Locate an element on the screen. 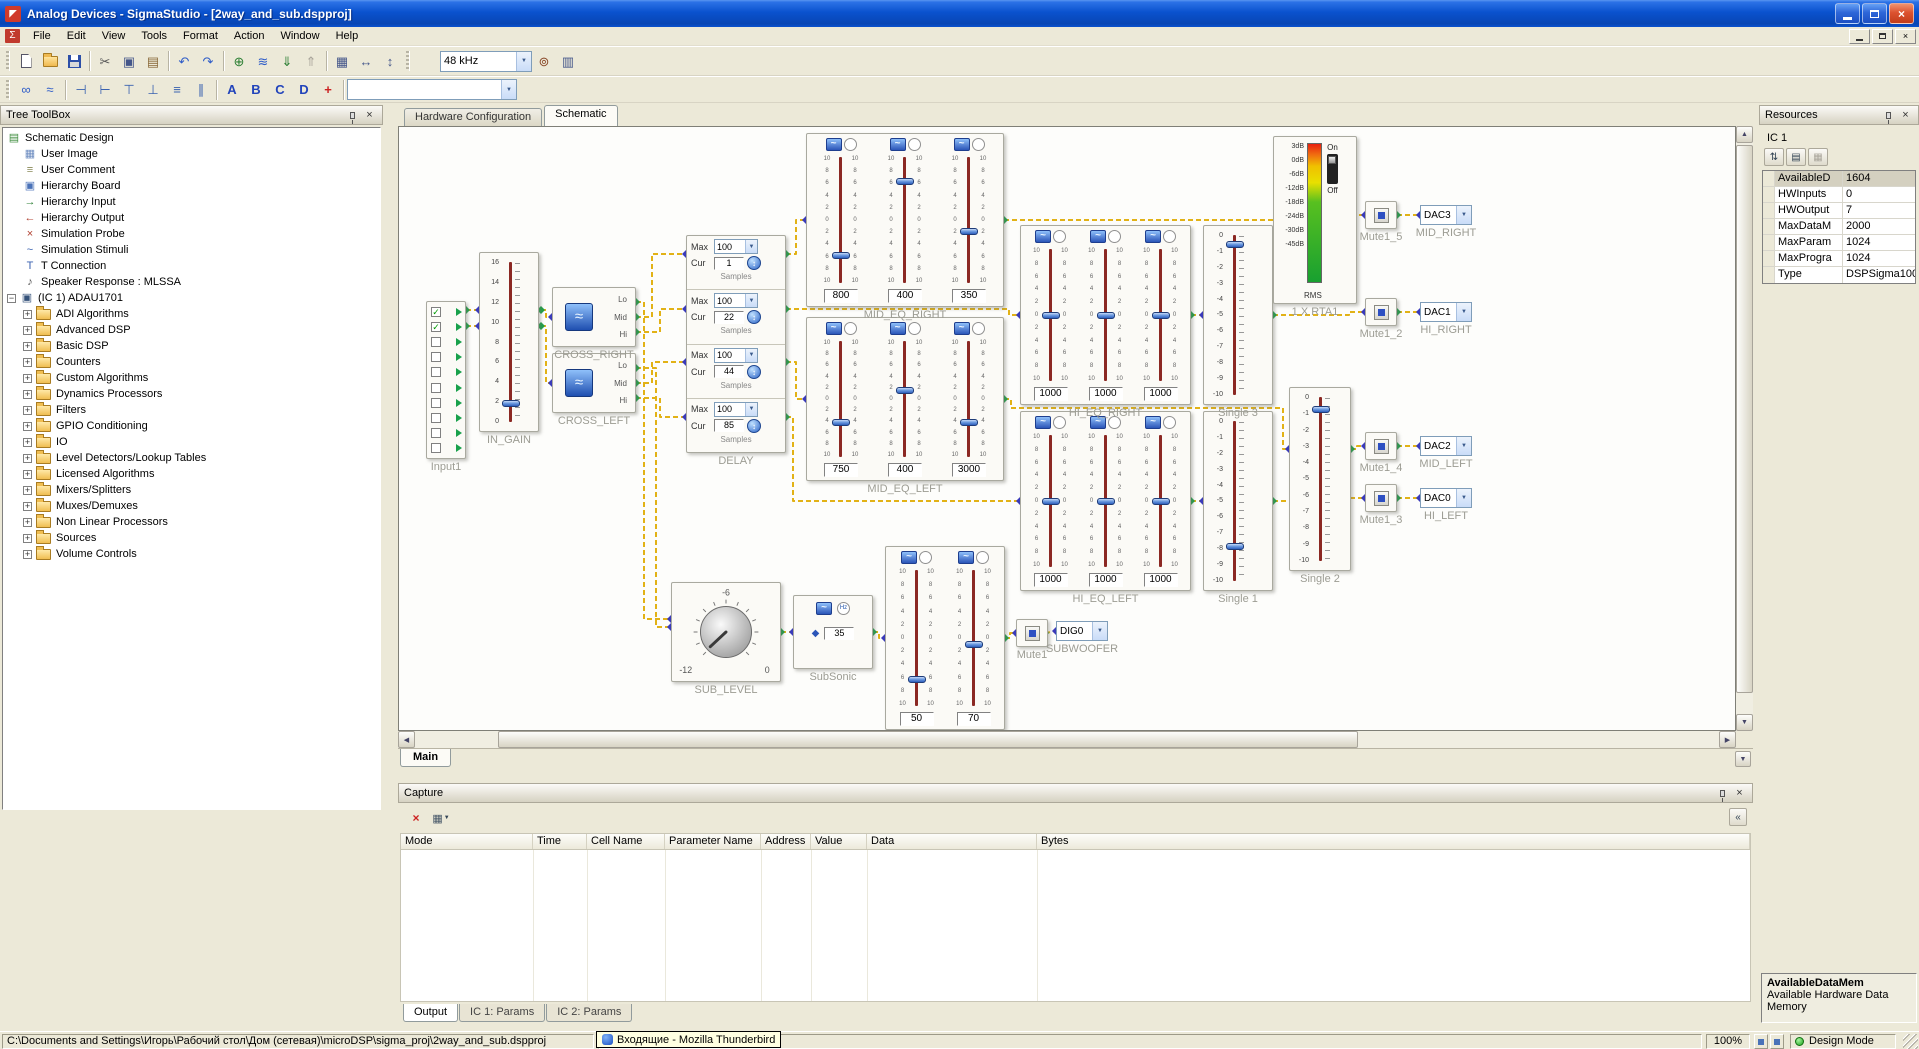 Image resolution: width=1919 pixels, height=1049 pixels. menu-edit: Edit is located at coordinates (76, 36).